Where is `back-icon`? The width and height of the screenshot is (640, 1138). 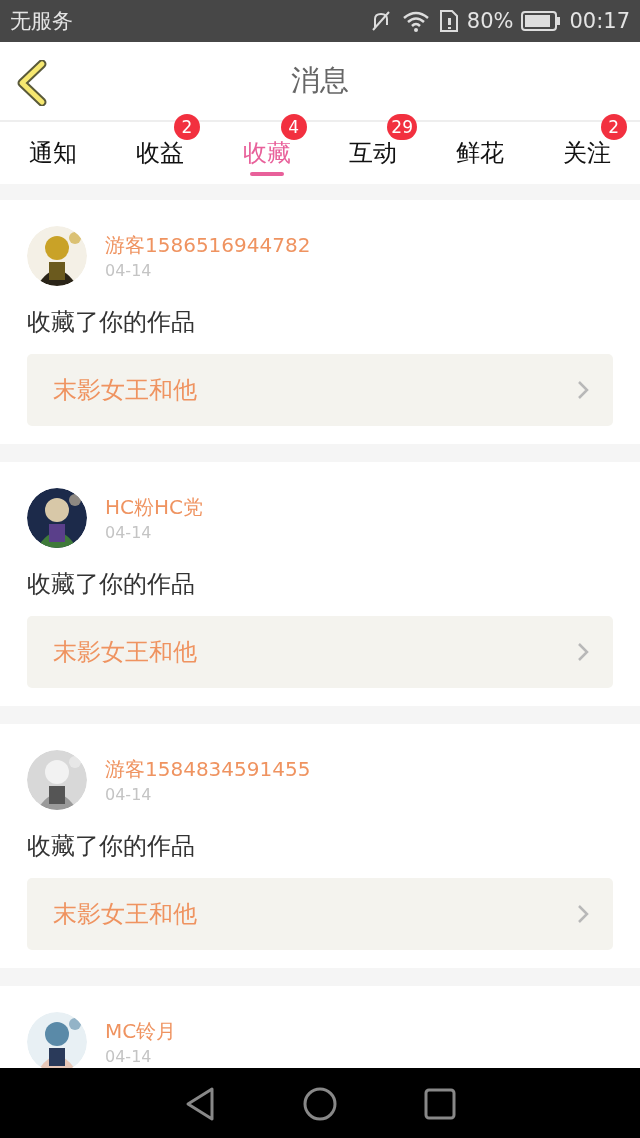
back-icon is located at coordinates (32, 83).